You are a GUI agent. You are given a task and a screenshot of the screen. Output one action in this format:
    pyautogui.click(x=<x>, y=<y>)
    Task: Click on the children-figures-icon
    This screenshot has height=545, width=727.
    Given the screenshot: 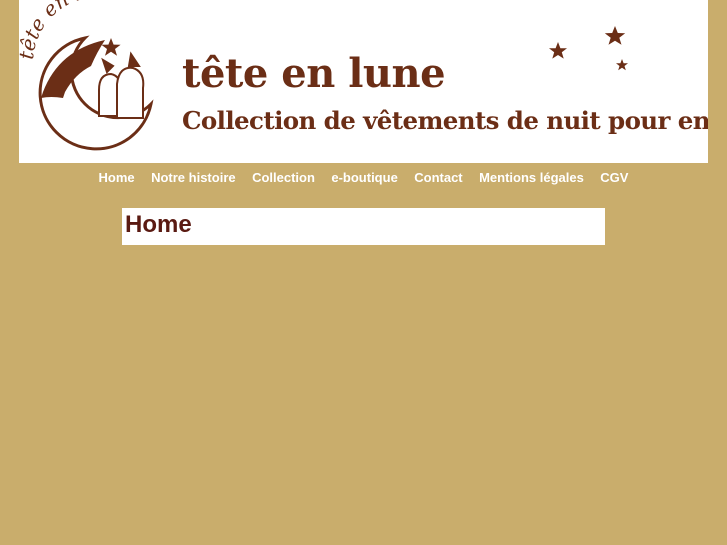 What is the action you would take?
    pyautogui.click(x=121, y=85)
    